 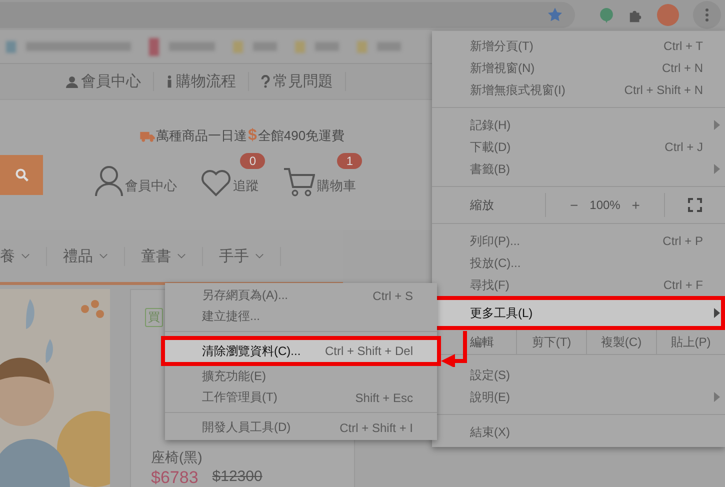 I want to click on edit-action-button: 剪下(T), so click(x=551, y=342).